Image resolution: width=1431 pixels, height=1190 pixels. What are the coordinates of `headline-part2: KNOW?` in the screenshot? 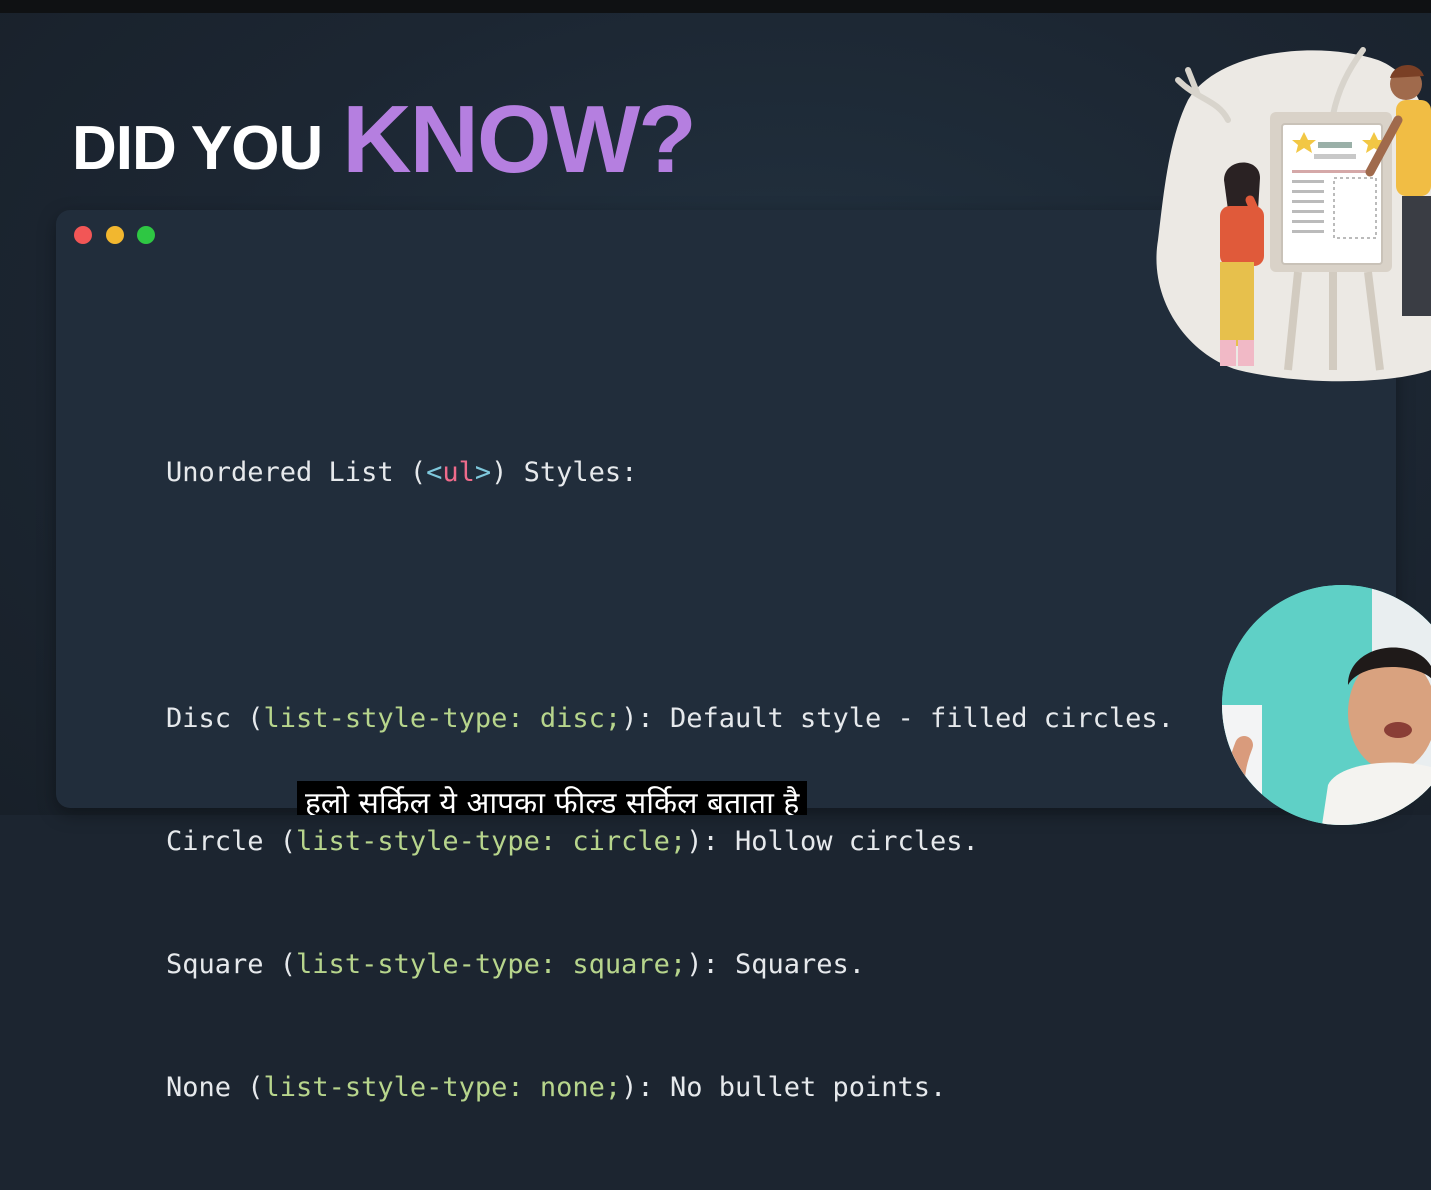 It's located at (519, 139).